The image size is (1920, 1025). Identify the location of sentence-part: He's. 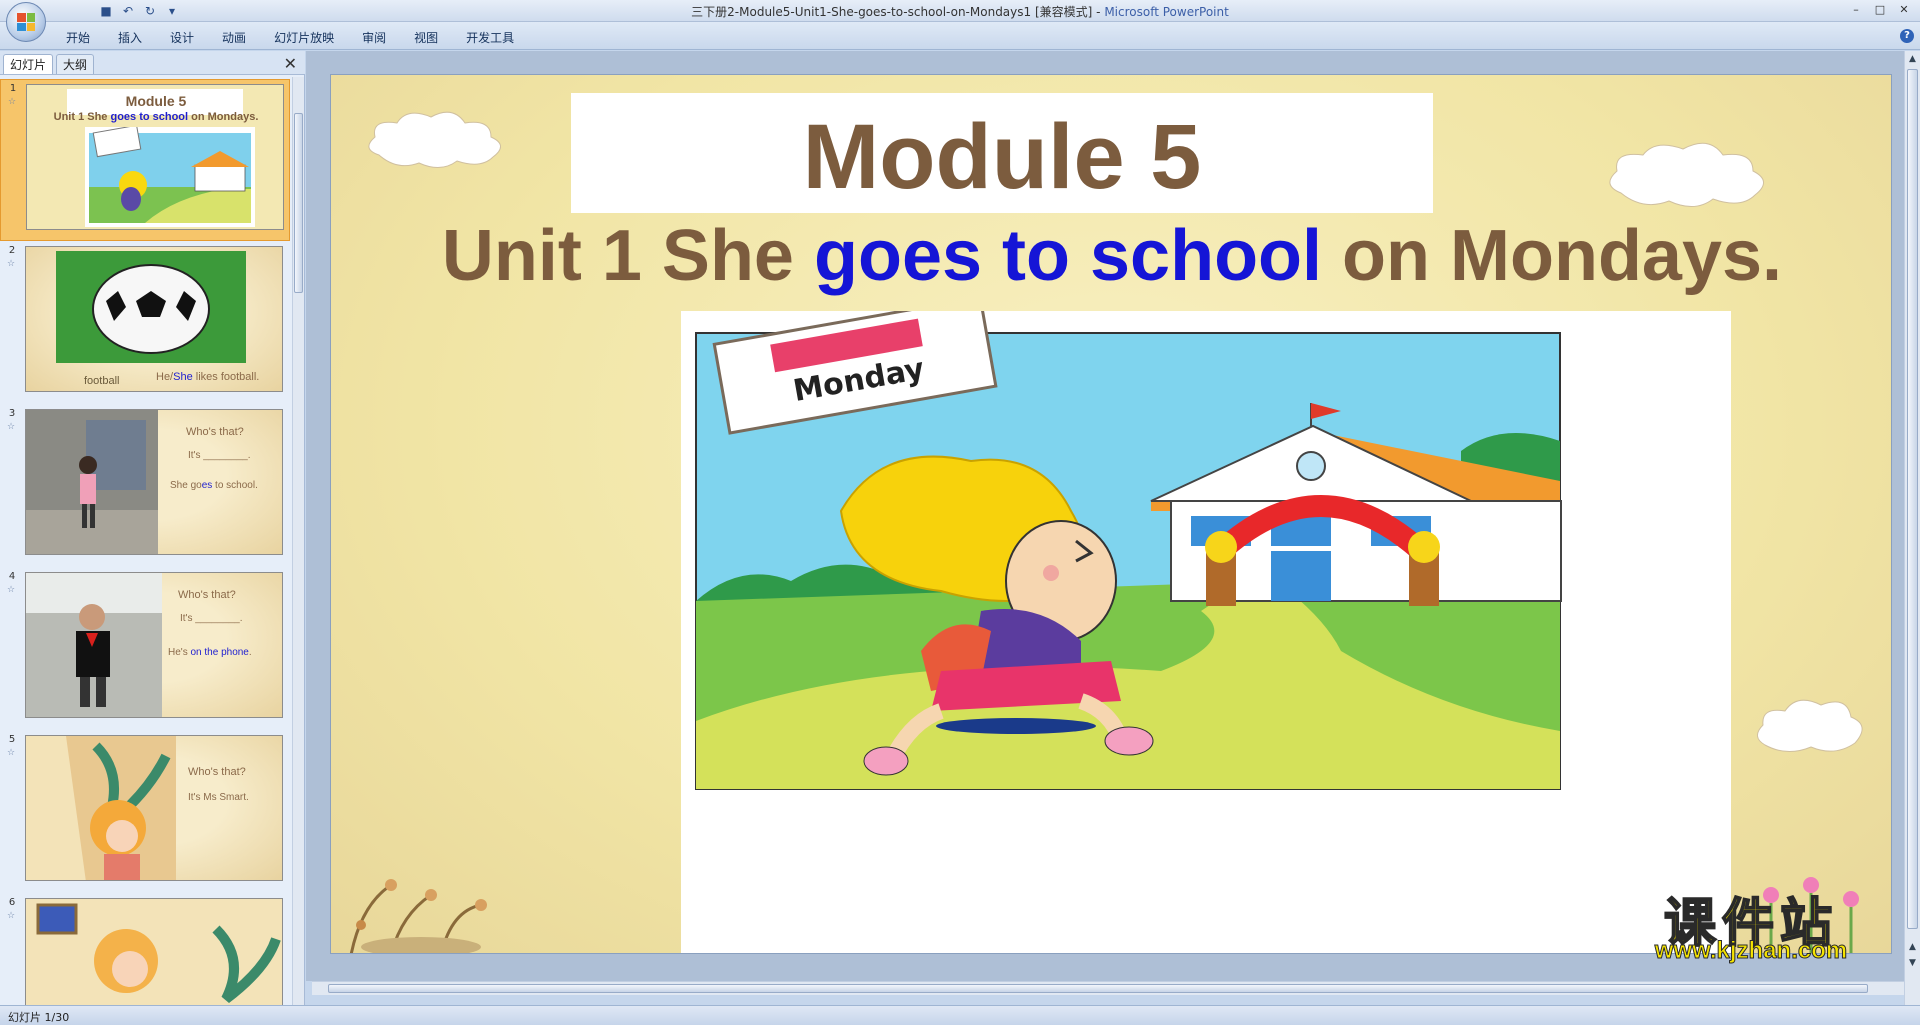
(179, 652).